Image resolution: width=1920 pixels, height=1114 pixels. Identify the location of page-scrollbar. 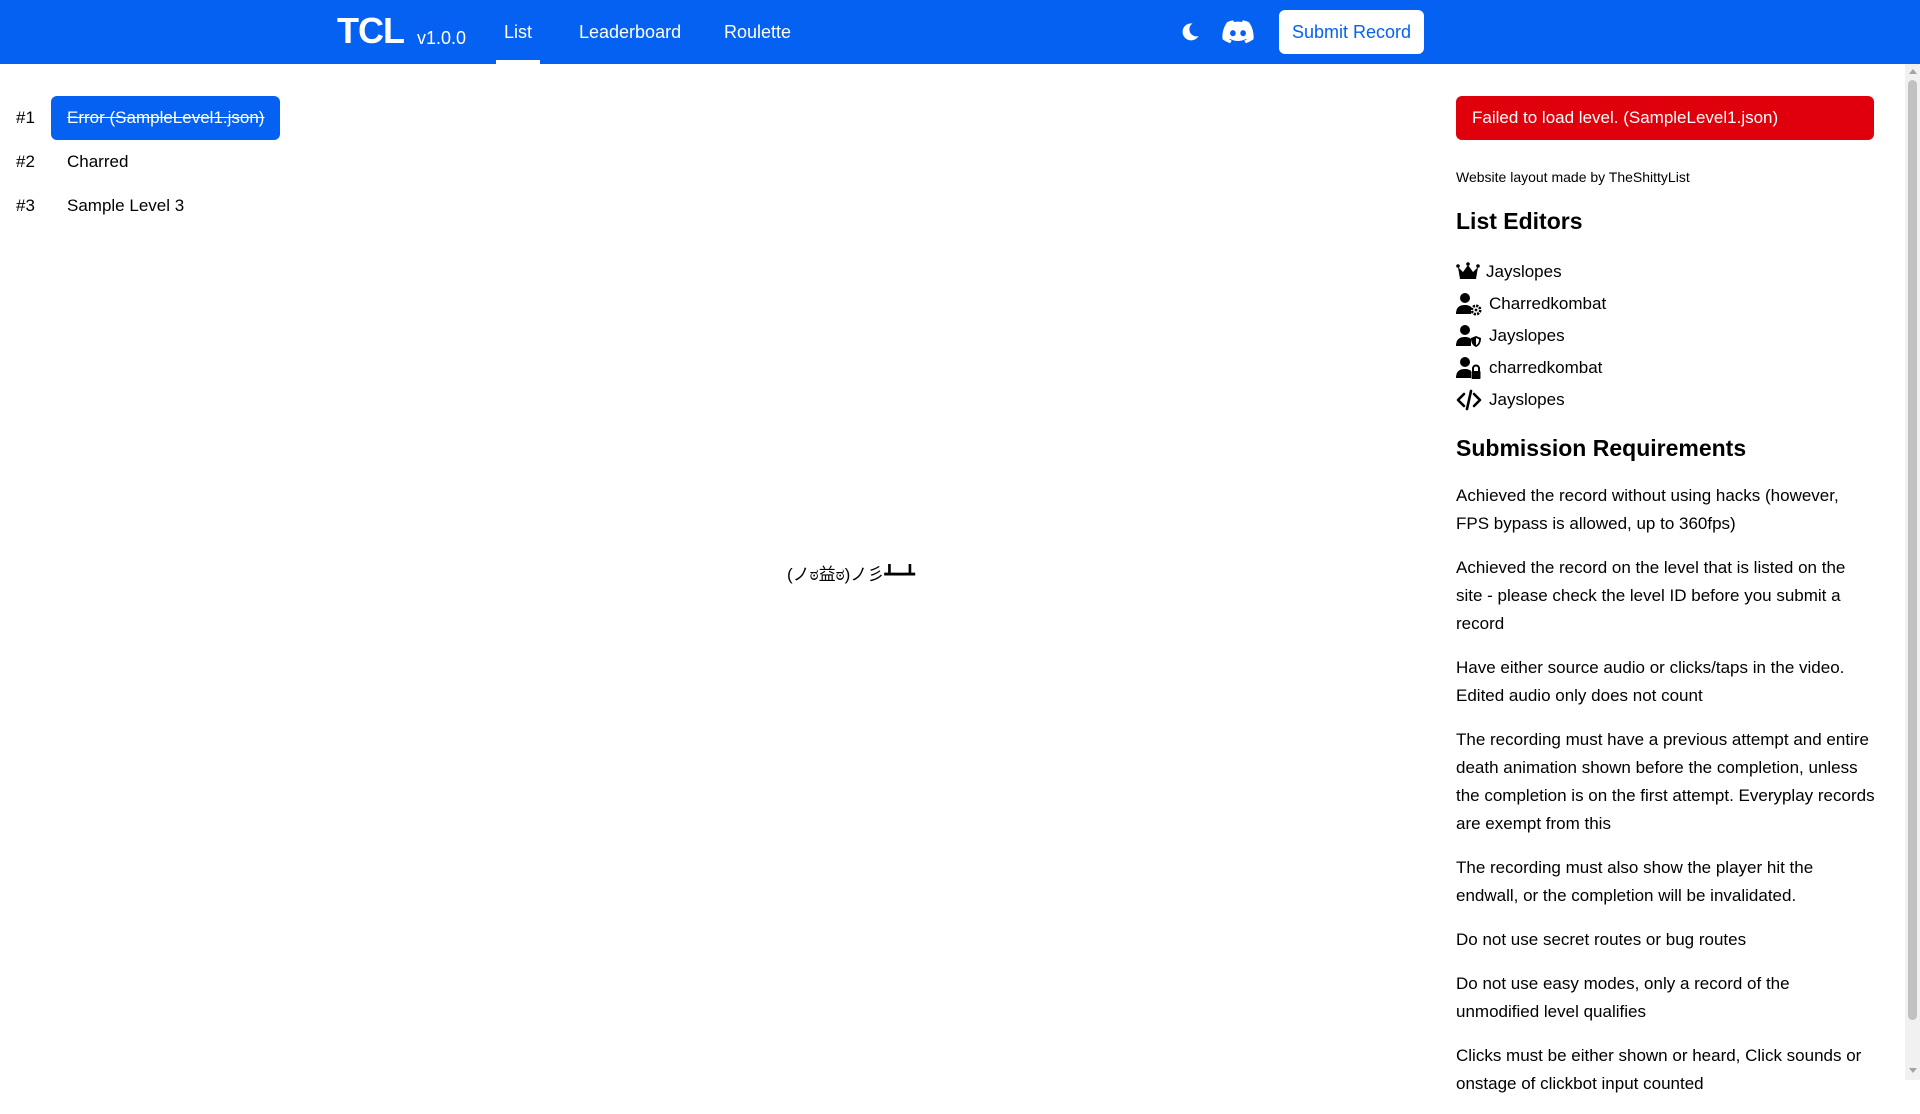
(1912, 572).